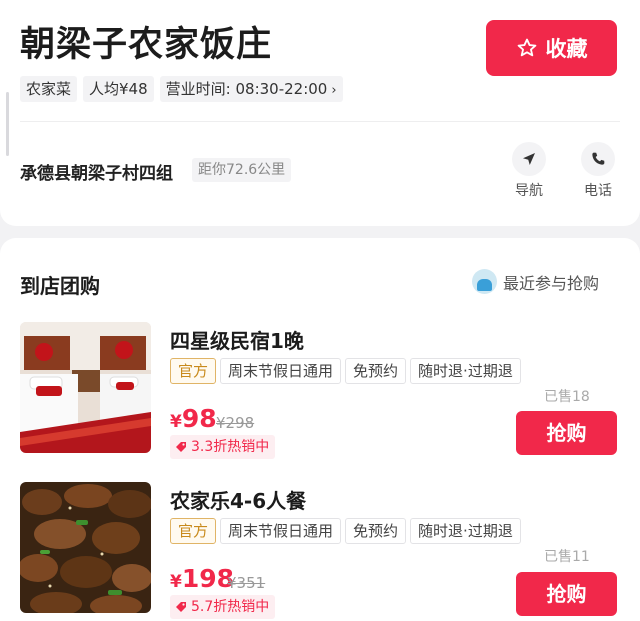 The height and width of the screenshot is (621, 640). What do you see at coordinates (598, 171) in the screenshot?
I see `call-button: 电话` at bounding box center [598, 171].